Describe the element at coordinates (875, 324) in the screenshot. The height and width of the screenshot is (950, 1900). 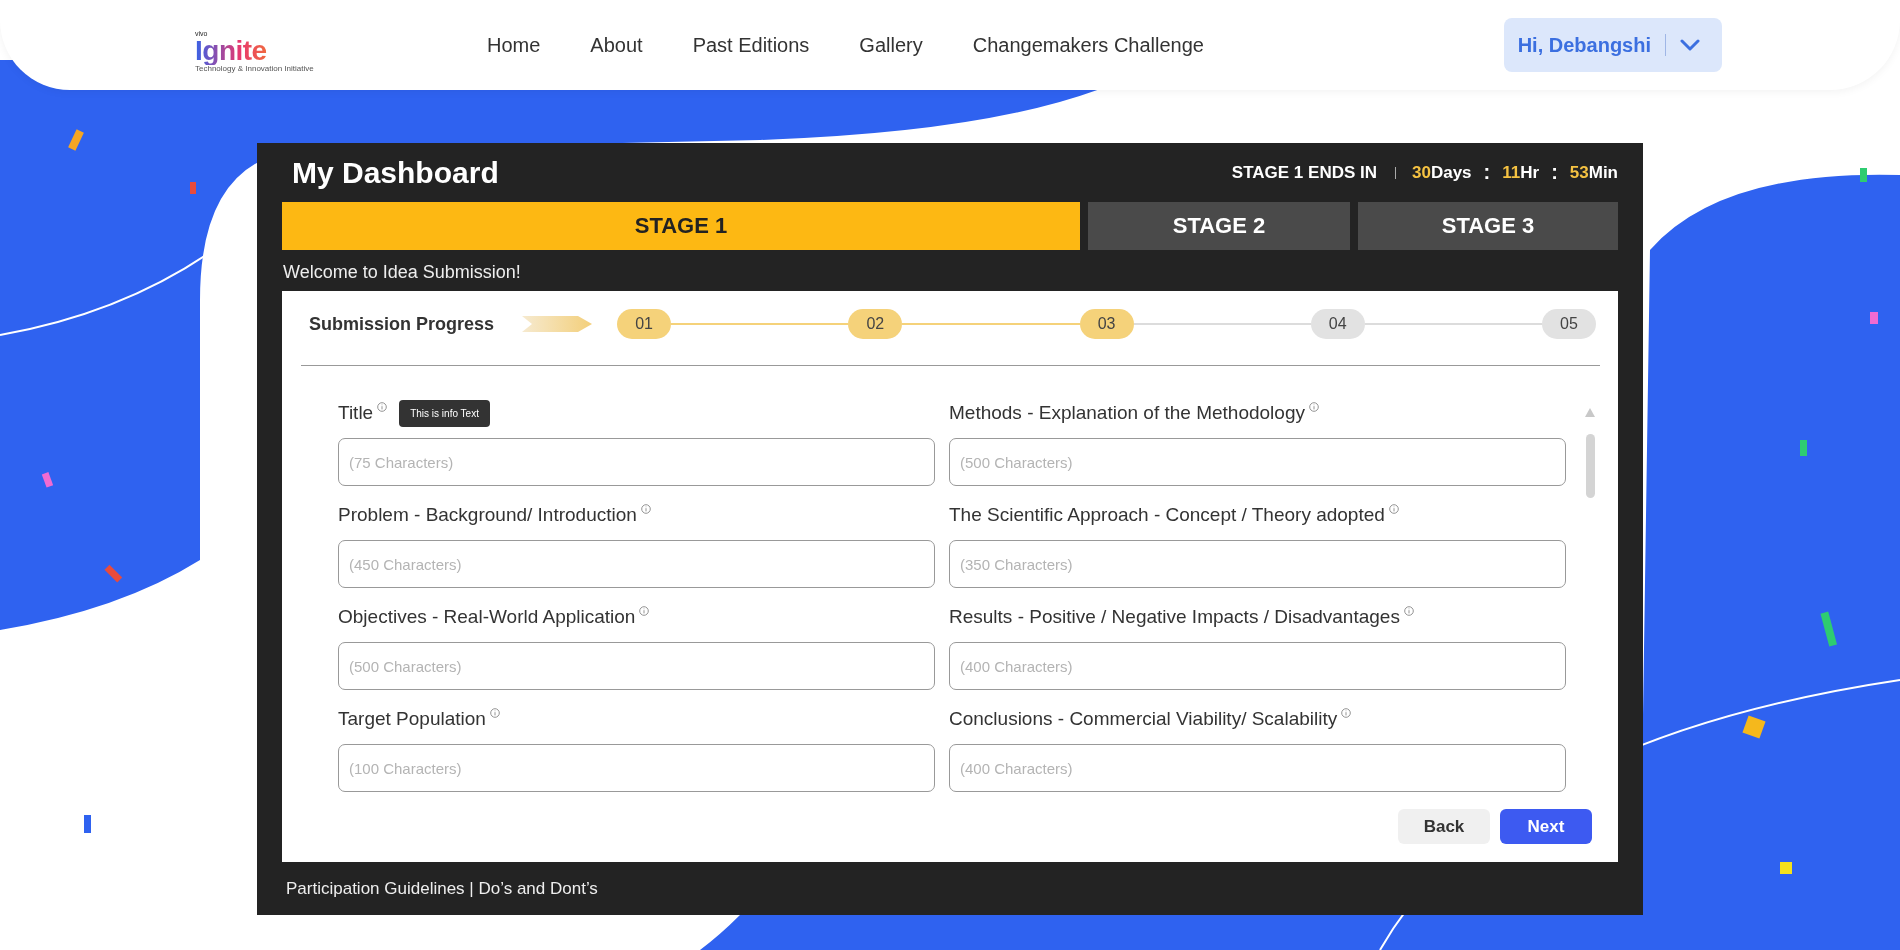
I see `progress-step: 02` at that location.